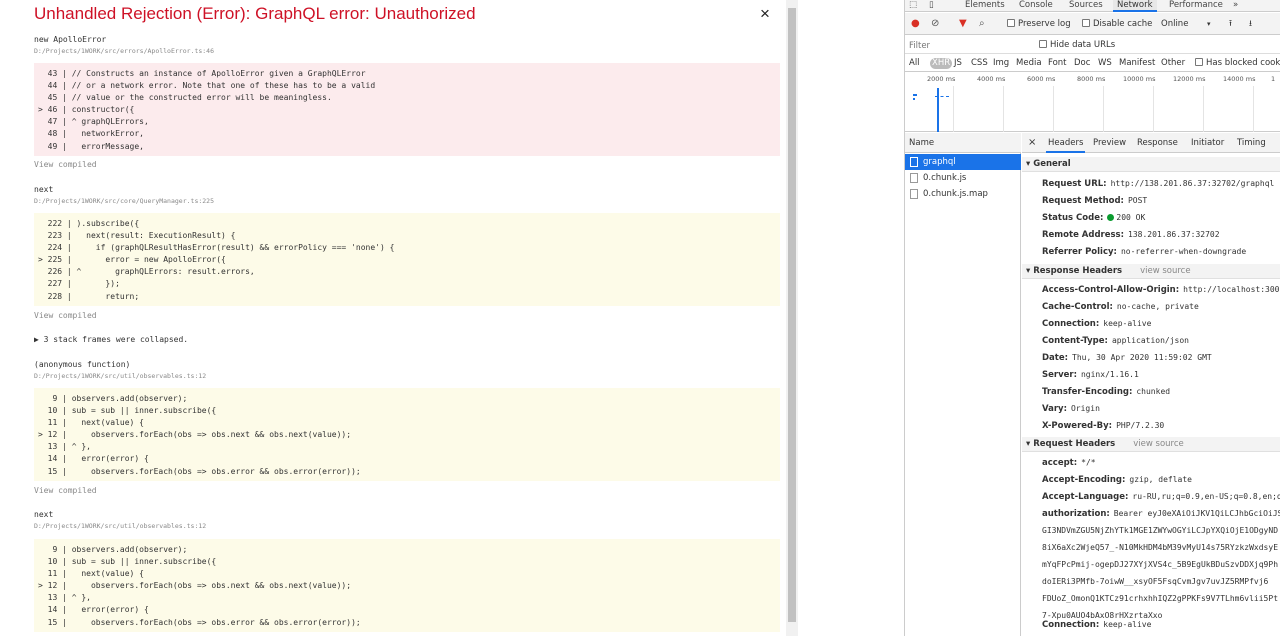 This screenshot has height=636, width=1280. Describe the element at coordinates (765, 14) in the screenshot. I see `close-icon: ×` at that location.